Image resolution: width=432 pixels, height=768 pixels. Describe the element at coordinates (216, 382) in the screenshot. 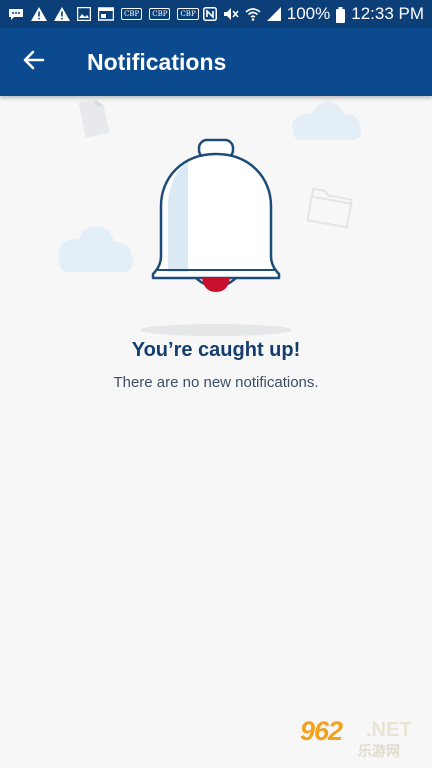

I see `empty-state-subtitle: There are no new notifications.` at that location.